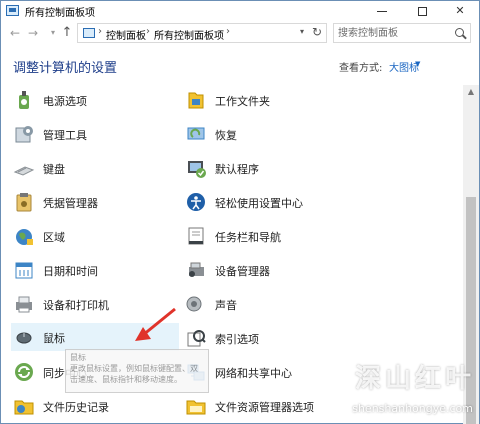  What do you see at coordinates (240, 11) in the screenshot?
I see `title-bar: 所有控制面板项 ✕` at bounding box center [240, 11].